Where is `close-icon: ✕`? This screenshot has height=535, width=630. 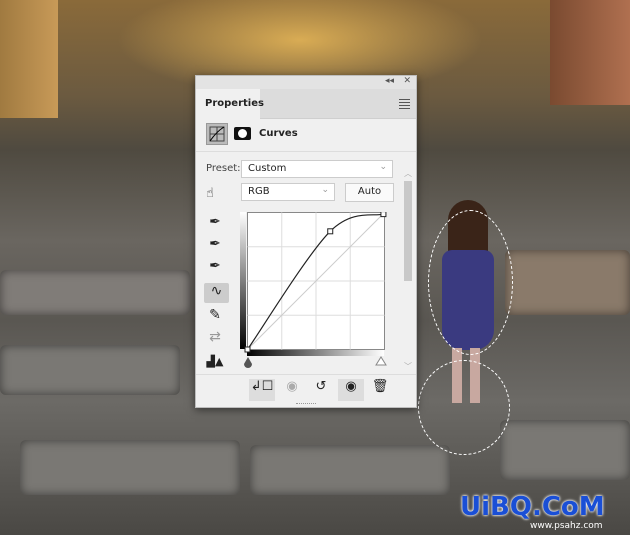
close-icon: ✕ is located at coordinates (407, 81).